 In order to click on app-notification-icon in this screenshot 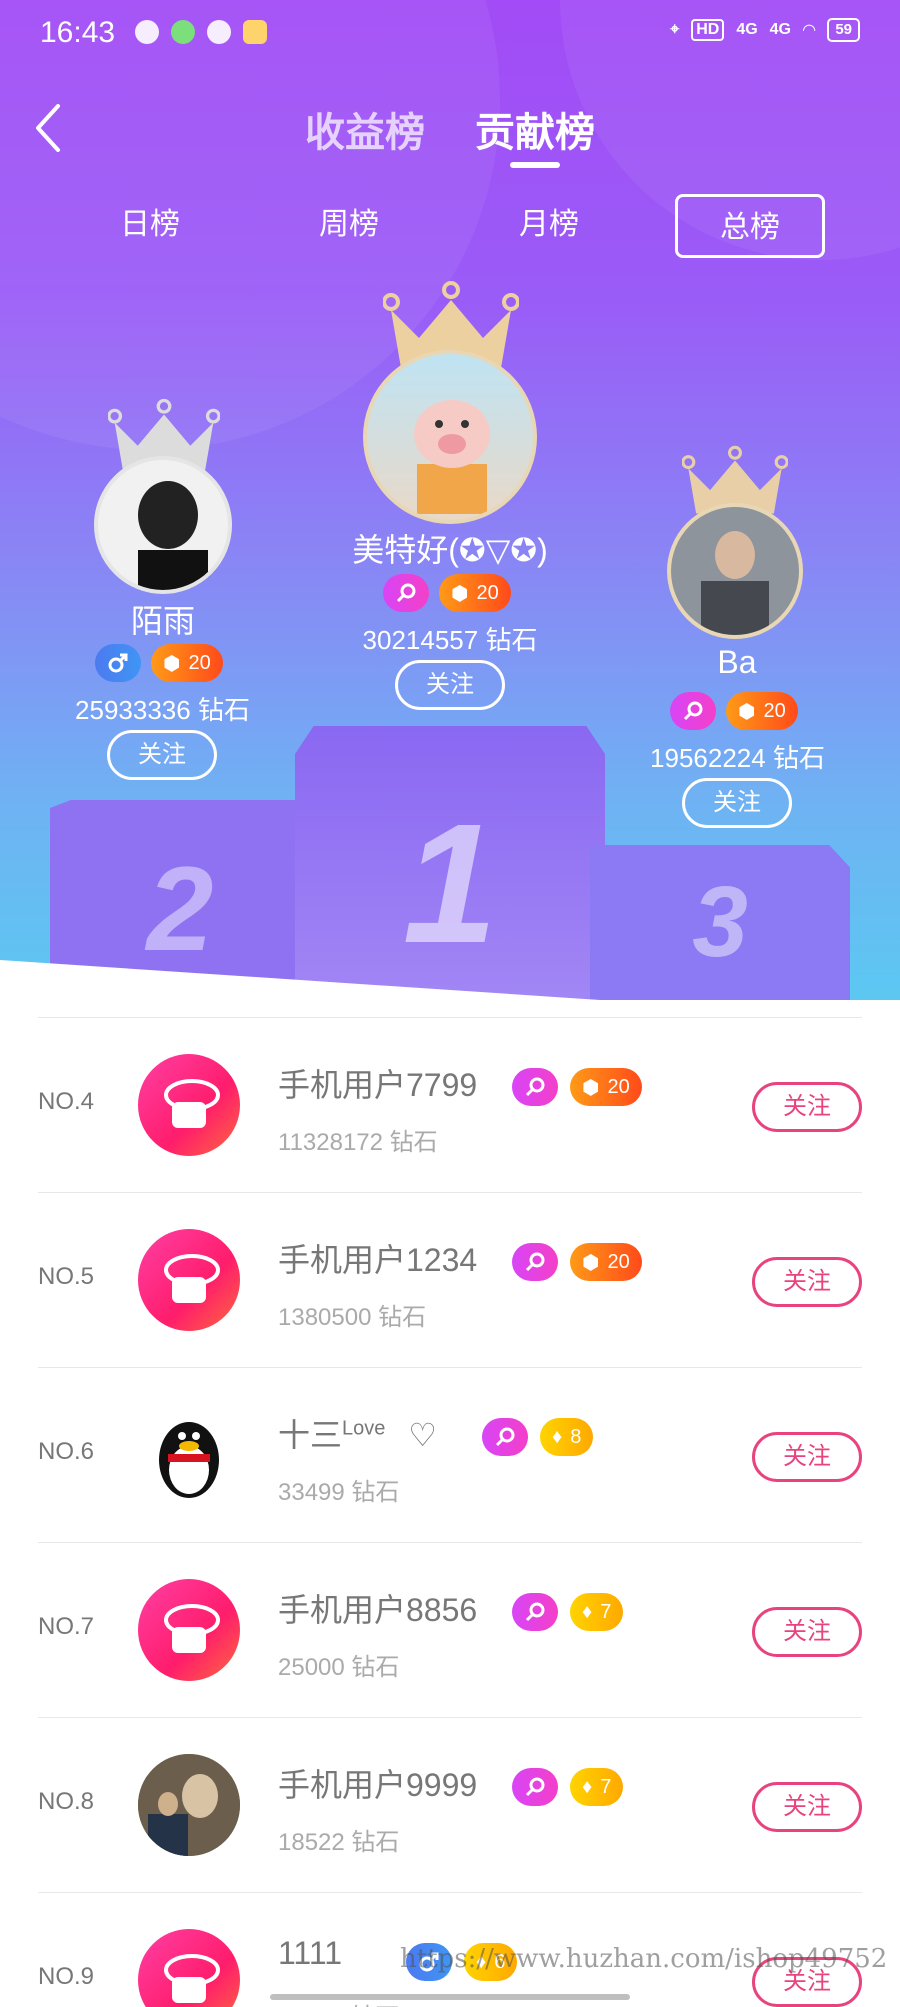, I will do `click(255, 32)`.